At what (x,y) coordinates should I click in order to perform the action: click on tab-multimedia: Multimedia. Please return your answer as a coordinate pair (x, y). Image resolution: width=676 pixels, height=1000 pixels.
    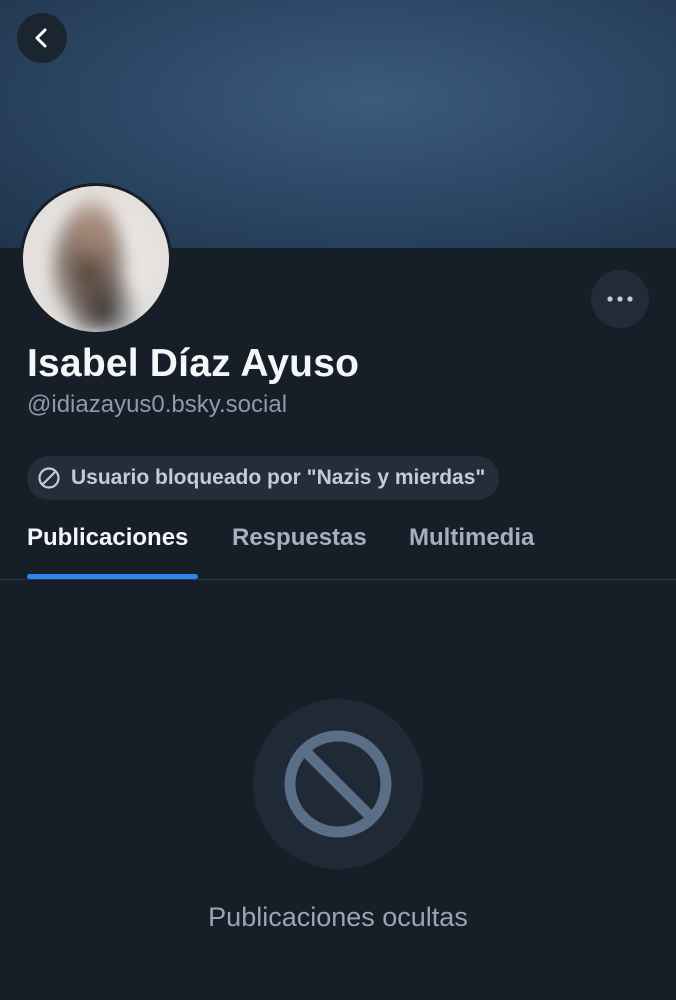
    Looking at the image, I should click on (471, 538).